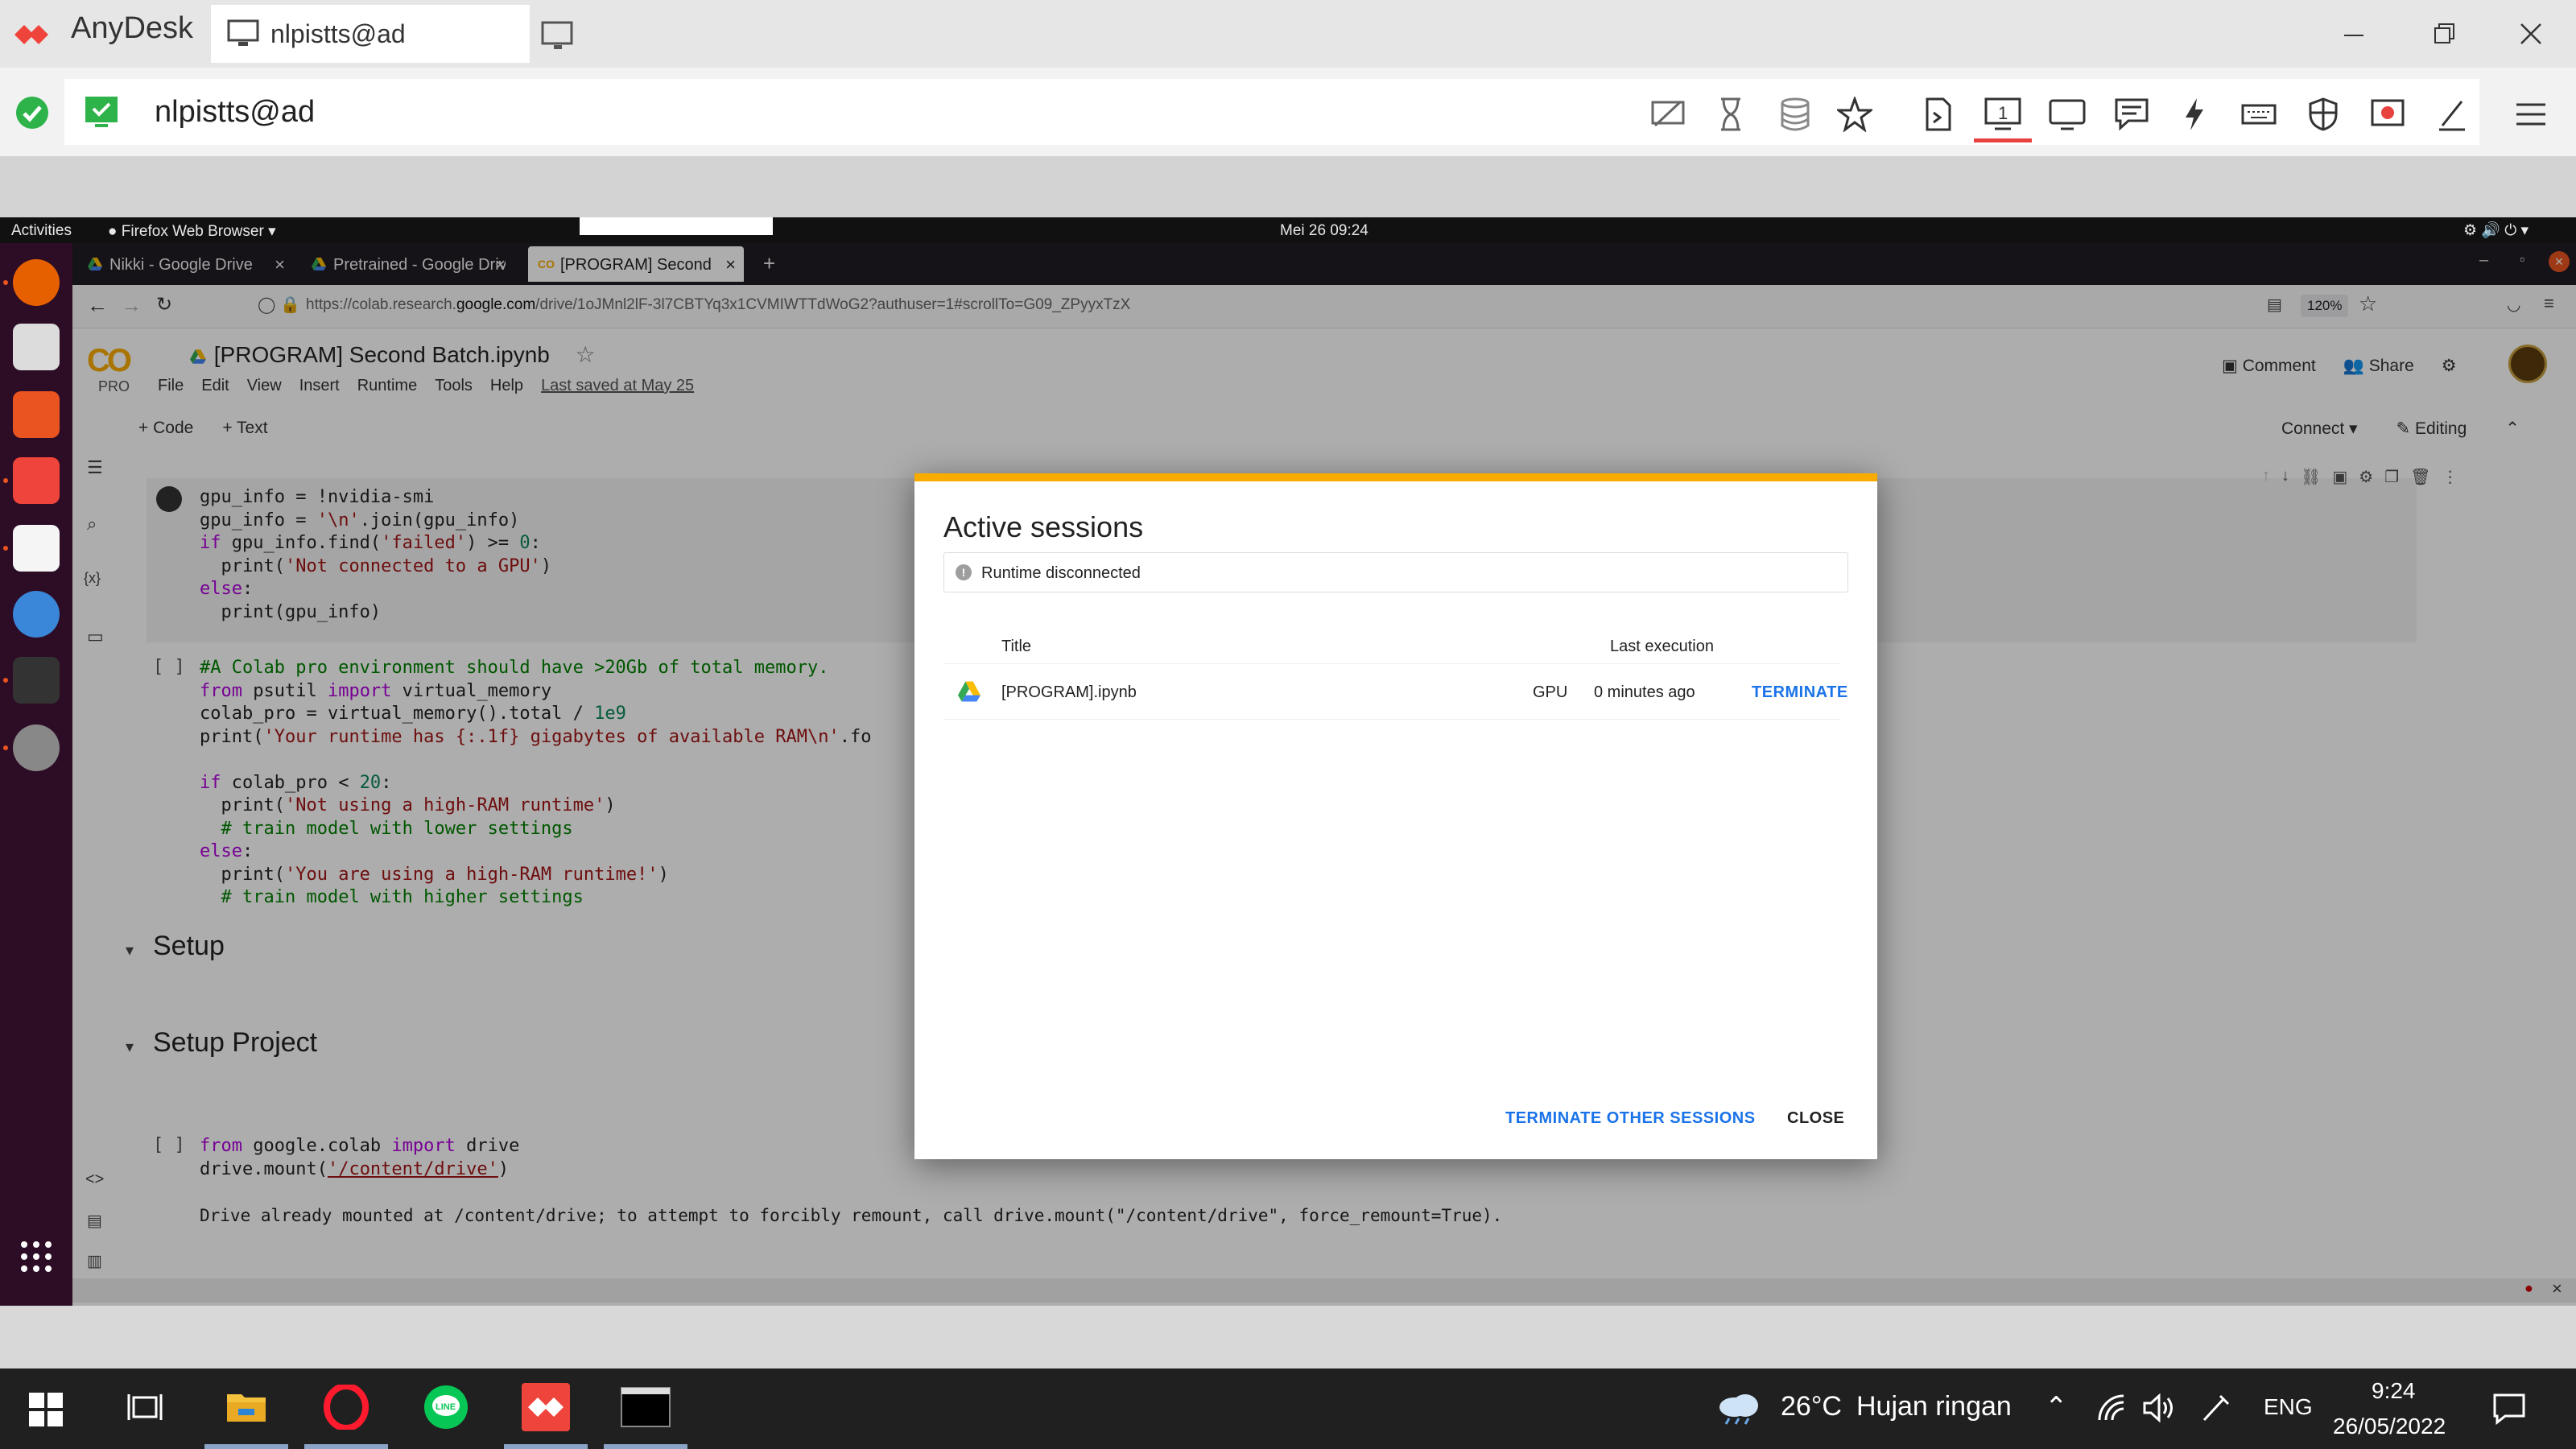 Image resolution: width=2576 pixels, height=1449 pixels. Describe the element at coordinates (2067, 114) in the screenshot. I see `display-icon` at that location.